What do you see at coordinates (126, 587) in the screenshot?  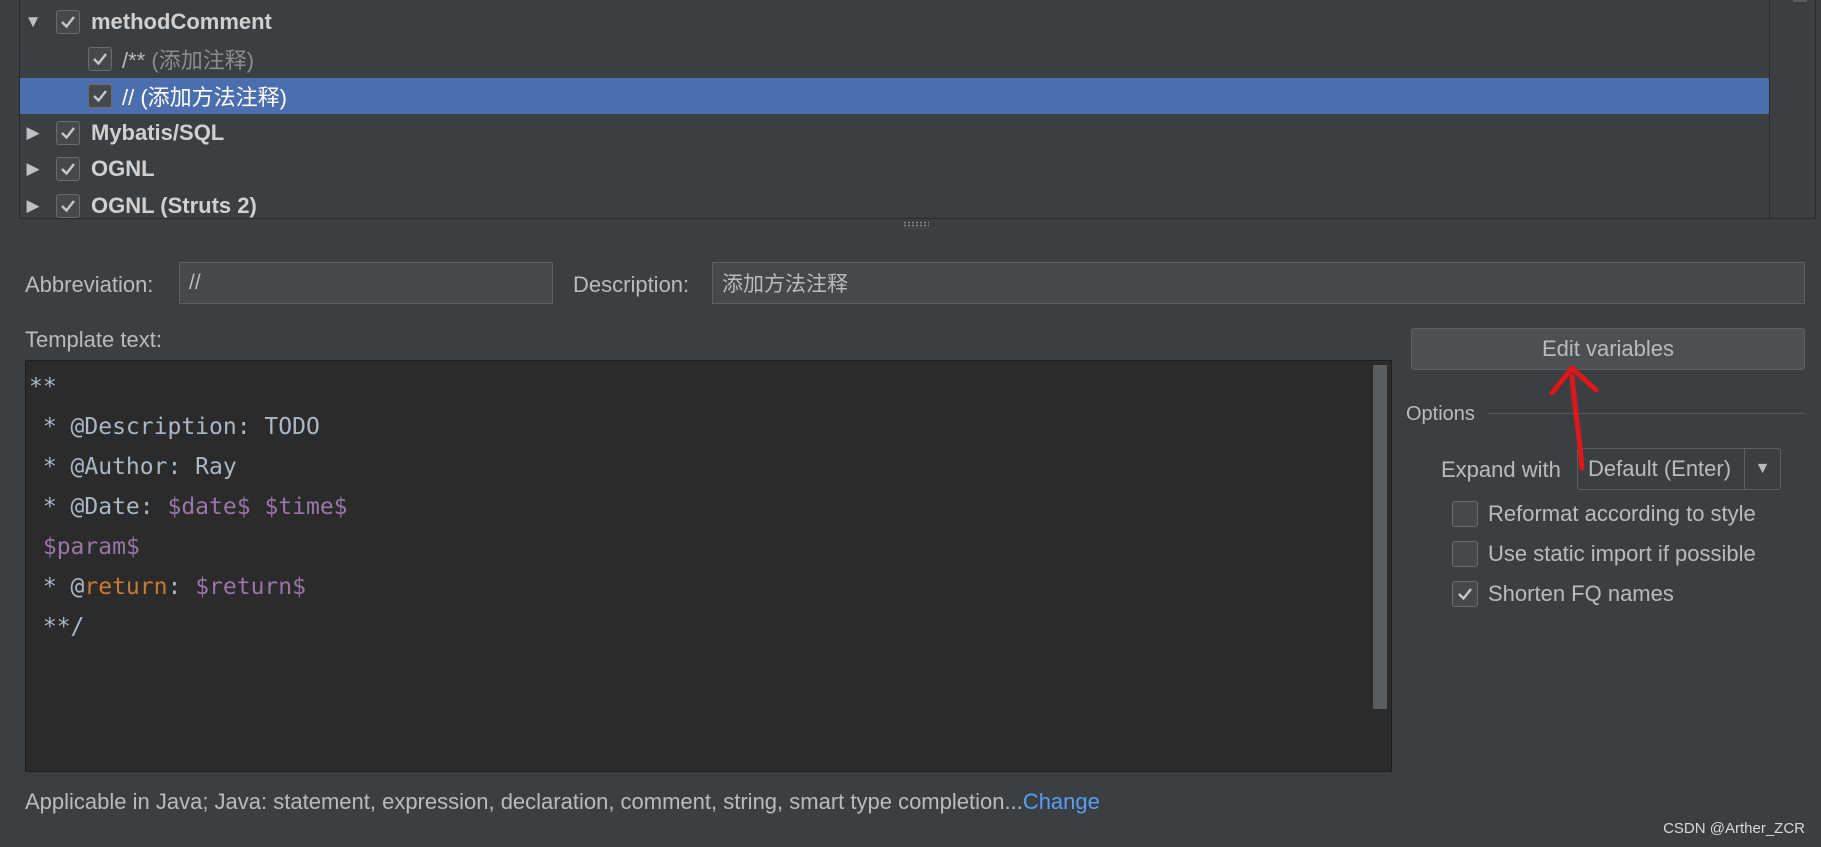 I see `keyword: return` at bounding box center [126, 587].